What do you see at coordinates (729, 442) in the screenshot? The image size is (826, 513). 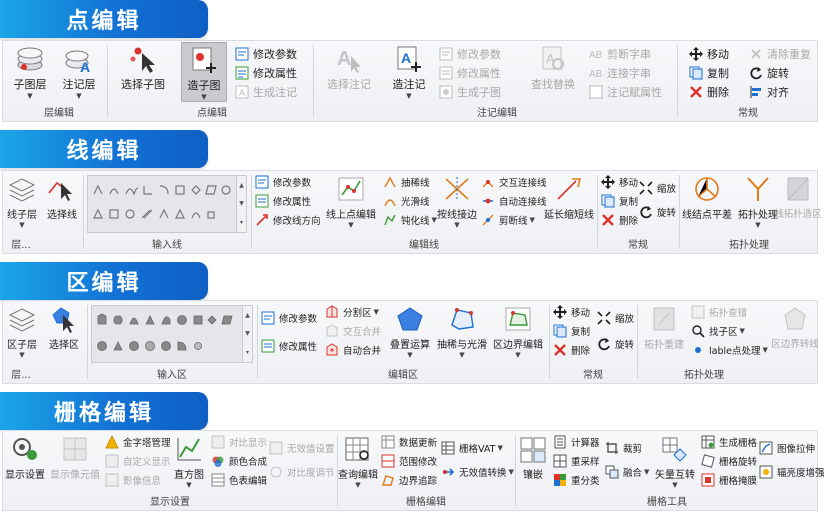 I see `gen-raster-button: 生成栅格` at bounding box center [729, 442].